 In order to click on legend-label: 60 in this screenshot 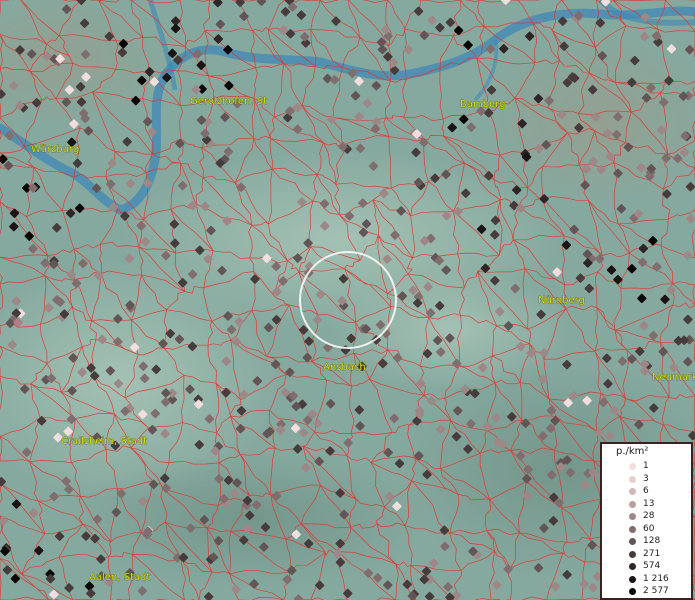, I will do `click(649, 528)`.